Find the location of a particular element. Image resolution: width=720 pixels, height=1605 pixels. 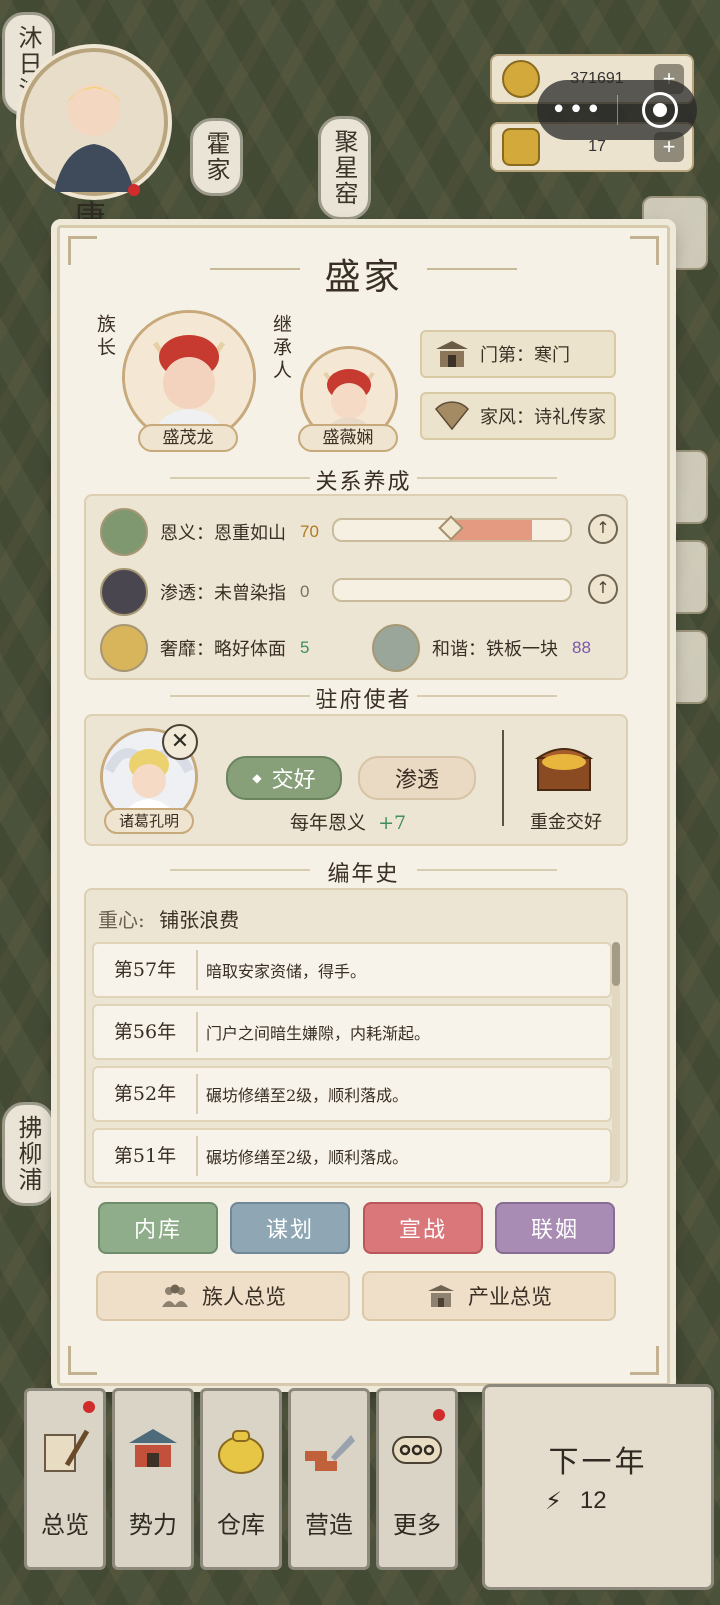

close-icon: ✕ is located at coordinates (180, 742).